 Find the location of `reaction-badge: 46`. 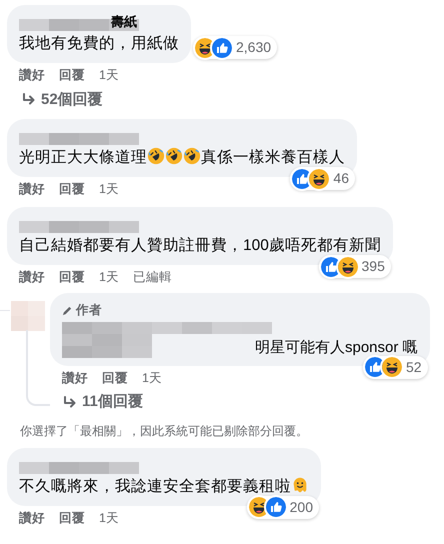

reaction-badge: 46 is located at coordinates (322, 178).